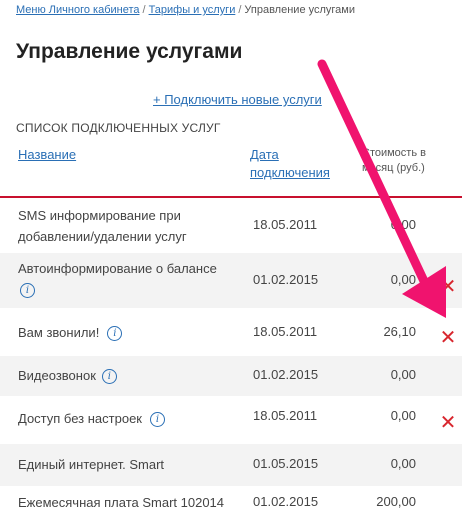 The width and height of the screenshot is (476, 512). Describe the element at coordinates (78, 10) in the screenshot. I see `breadcrumb-link-cabinet-menu: Меню Личного кабинета` at that location.